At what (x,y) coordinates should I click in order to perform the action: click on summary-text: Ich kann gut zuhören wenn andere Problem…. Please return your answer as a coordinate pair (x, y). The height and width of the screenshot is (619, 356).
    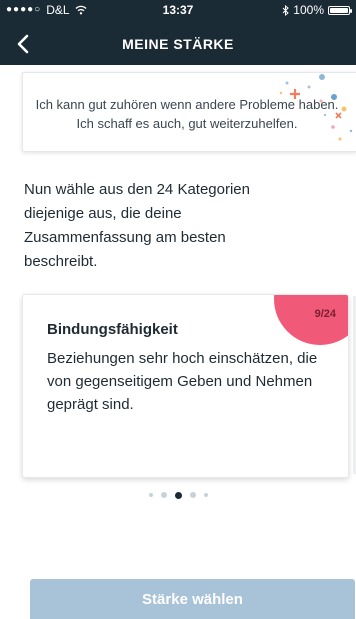
    Looking at the image, I should click on (187, 114).